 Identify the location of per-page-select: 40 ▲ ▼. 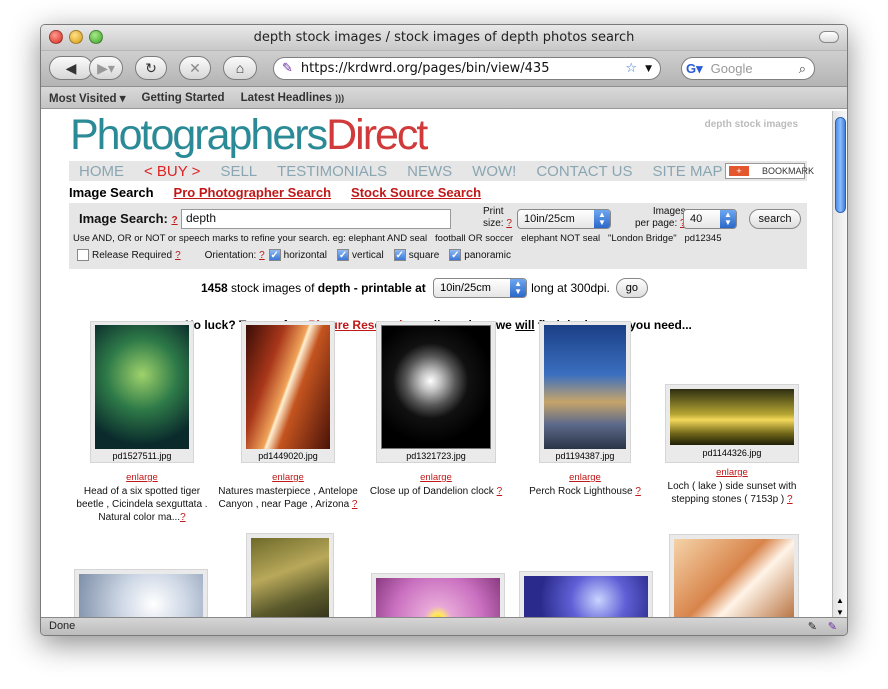
(710, 219).